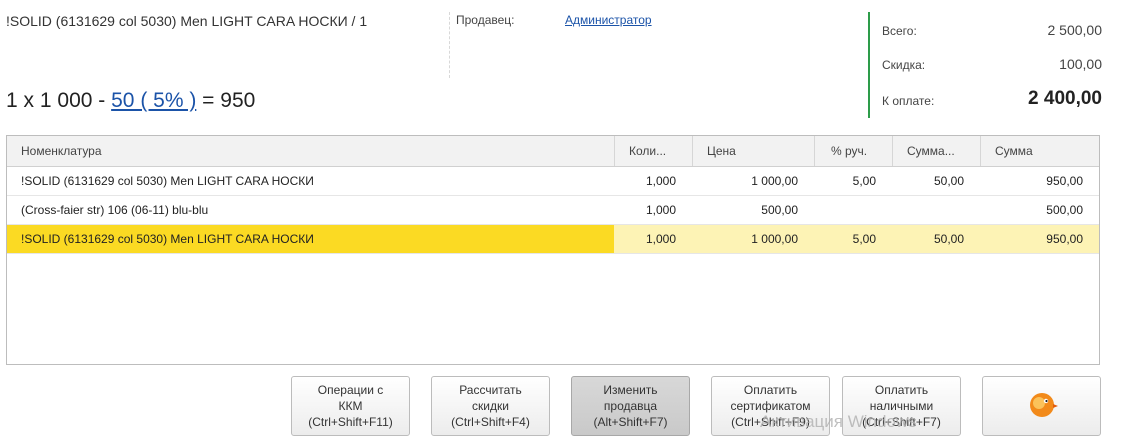  Describe the element at coordinates (485, 20) in the screenshot. I see `seller-label: Продавец:` at that location.